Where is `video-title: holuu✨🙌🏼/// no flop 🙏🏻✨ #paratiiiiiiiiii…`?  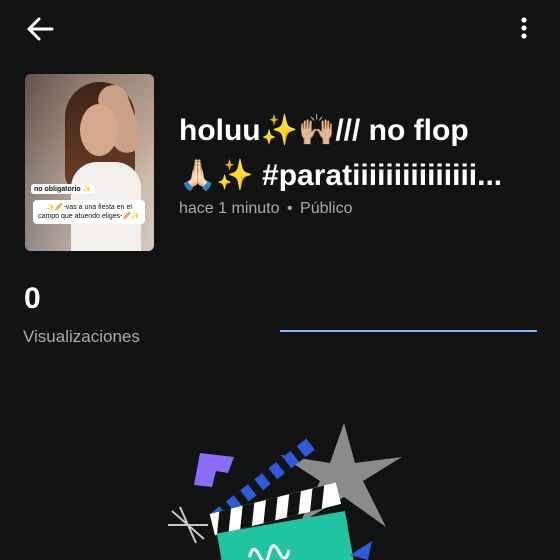
video-title: holuu✨🙌🏼/// no flop 🙏🏻✨ #paratiiiiiiiiii… is located at coordinates (364, 153).